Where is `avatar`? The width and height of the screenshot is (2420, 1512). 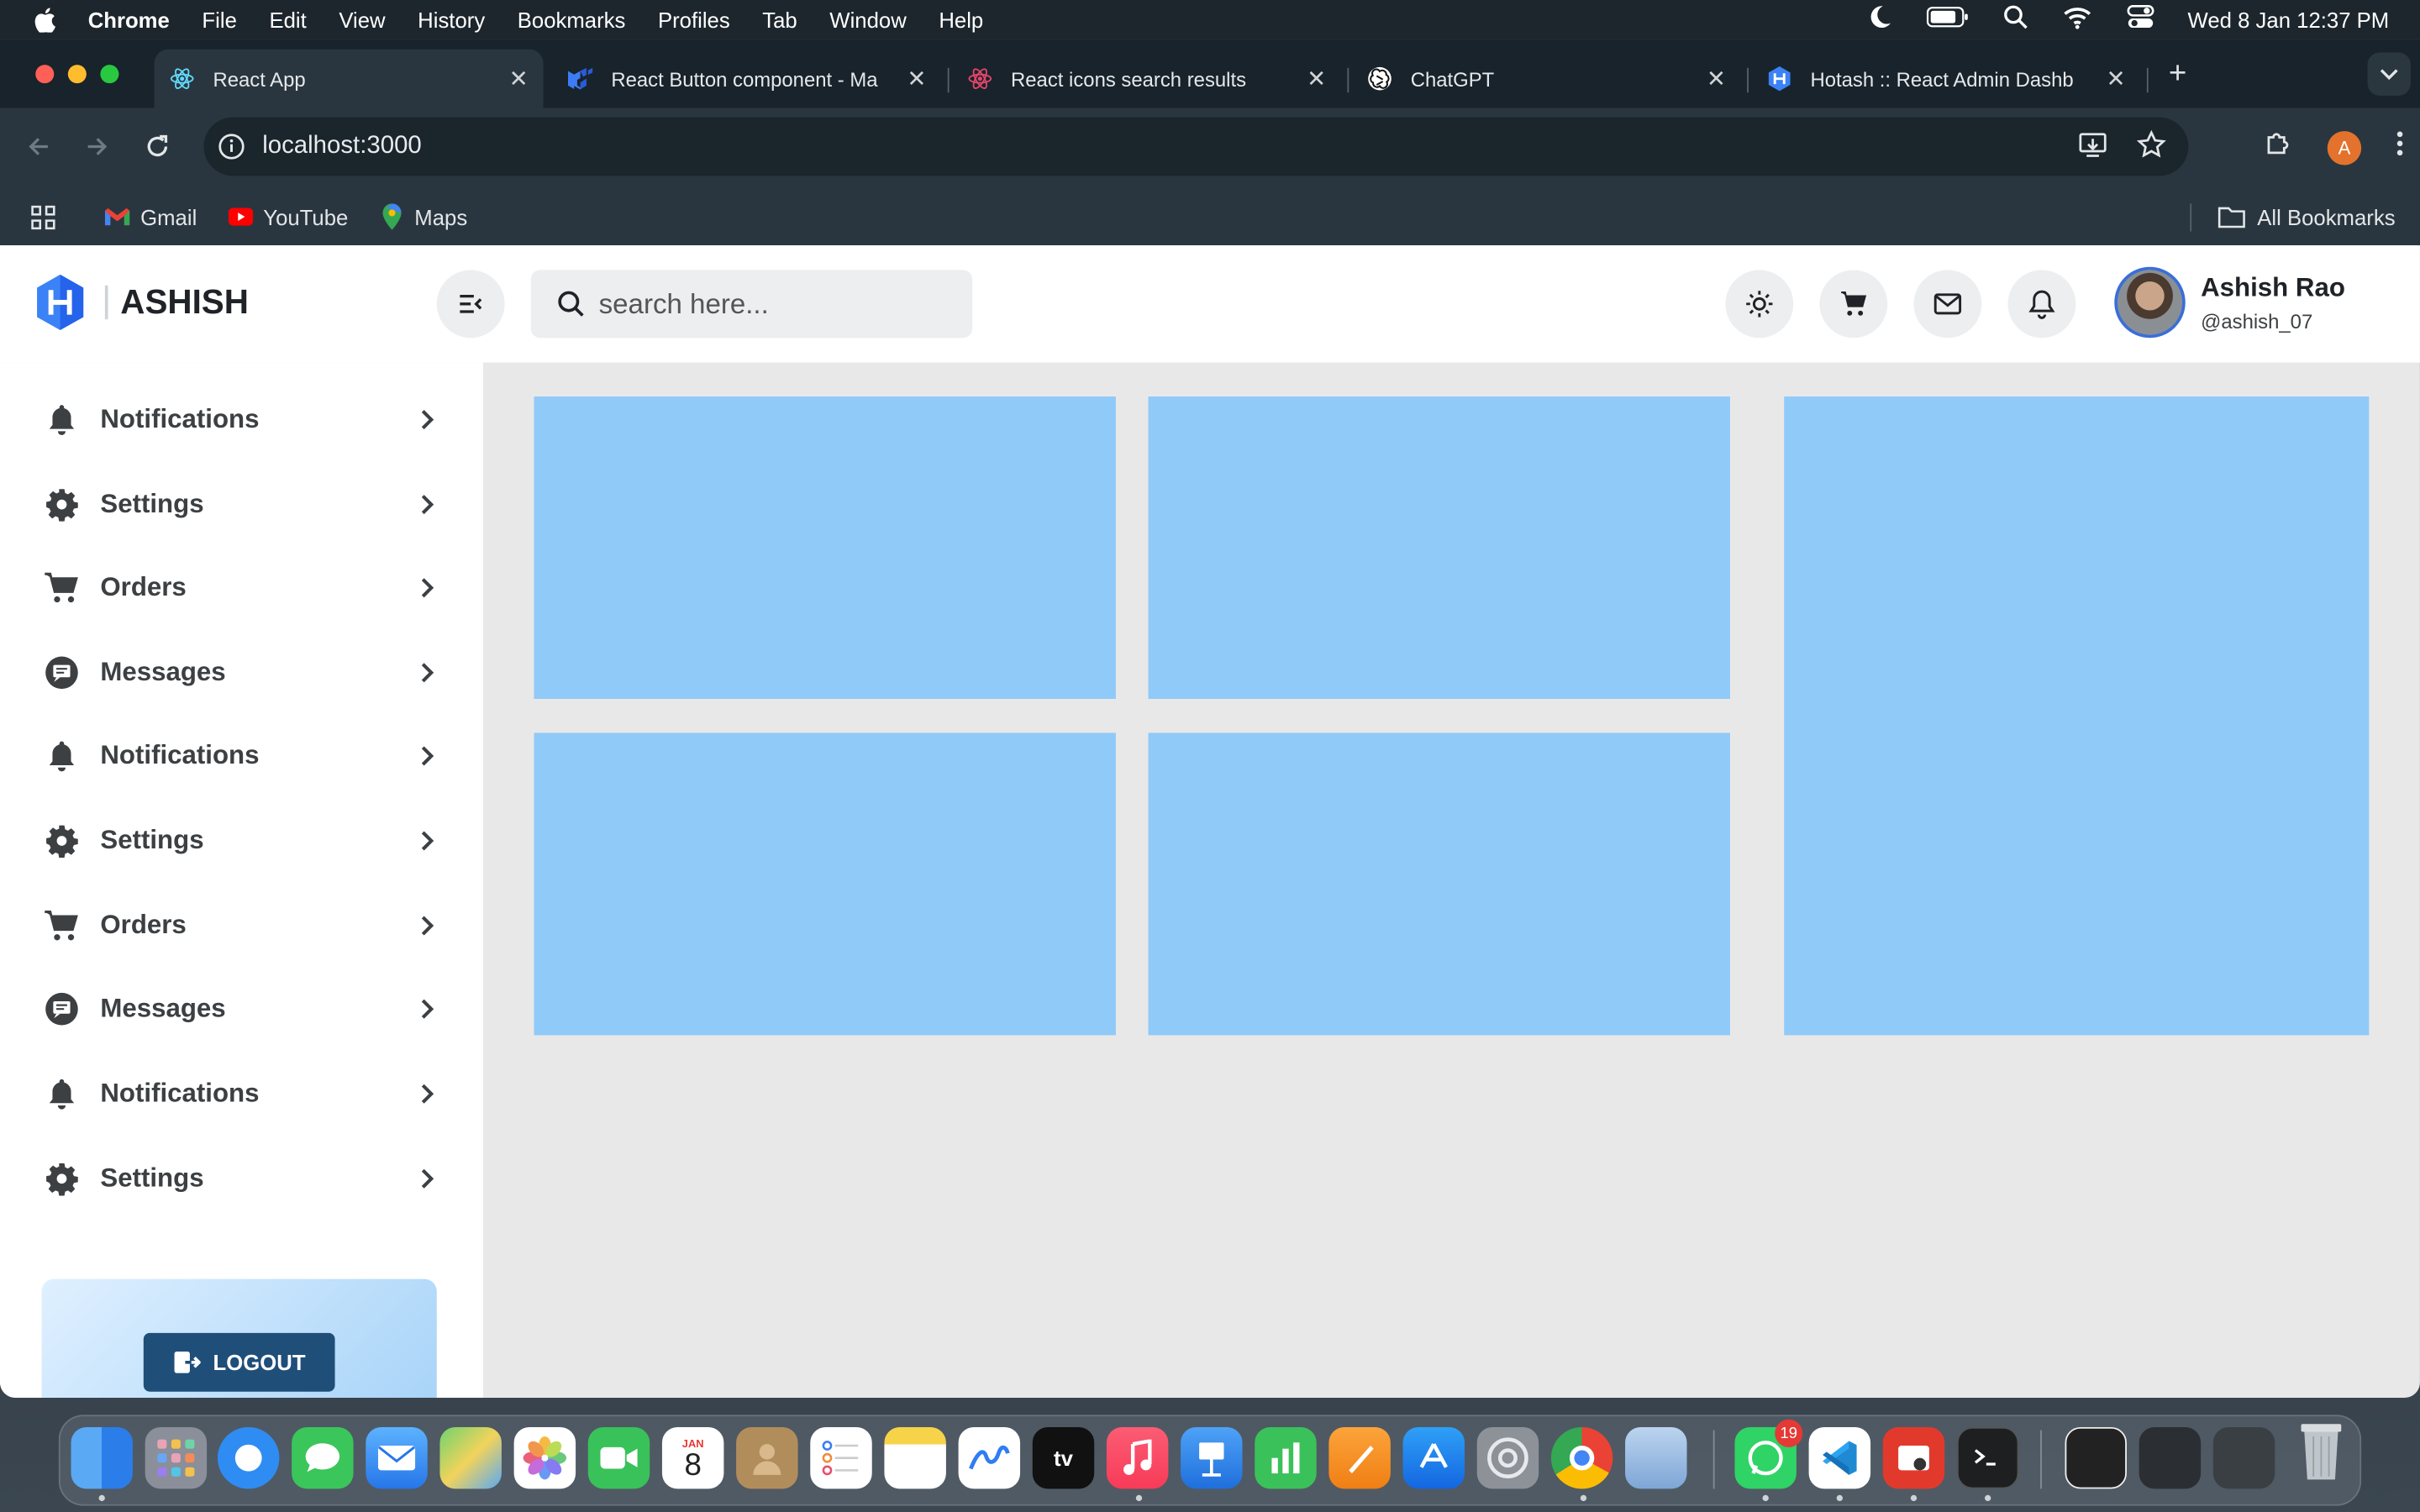
avatar is located at coordinates (2150, 302).